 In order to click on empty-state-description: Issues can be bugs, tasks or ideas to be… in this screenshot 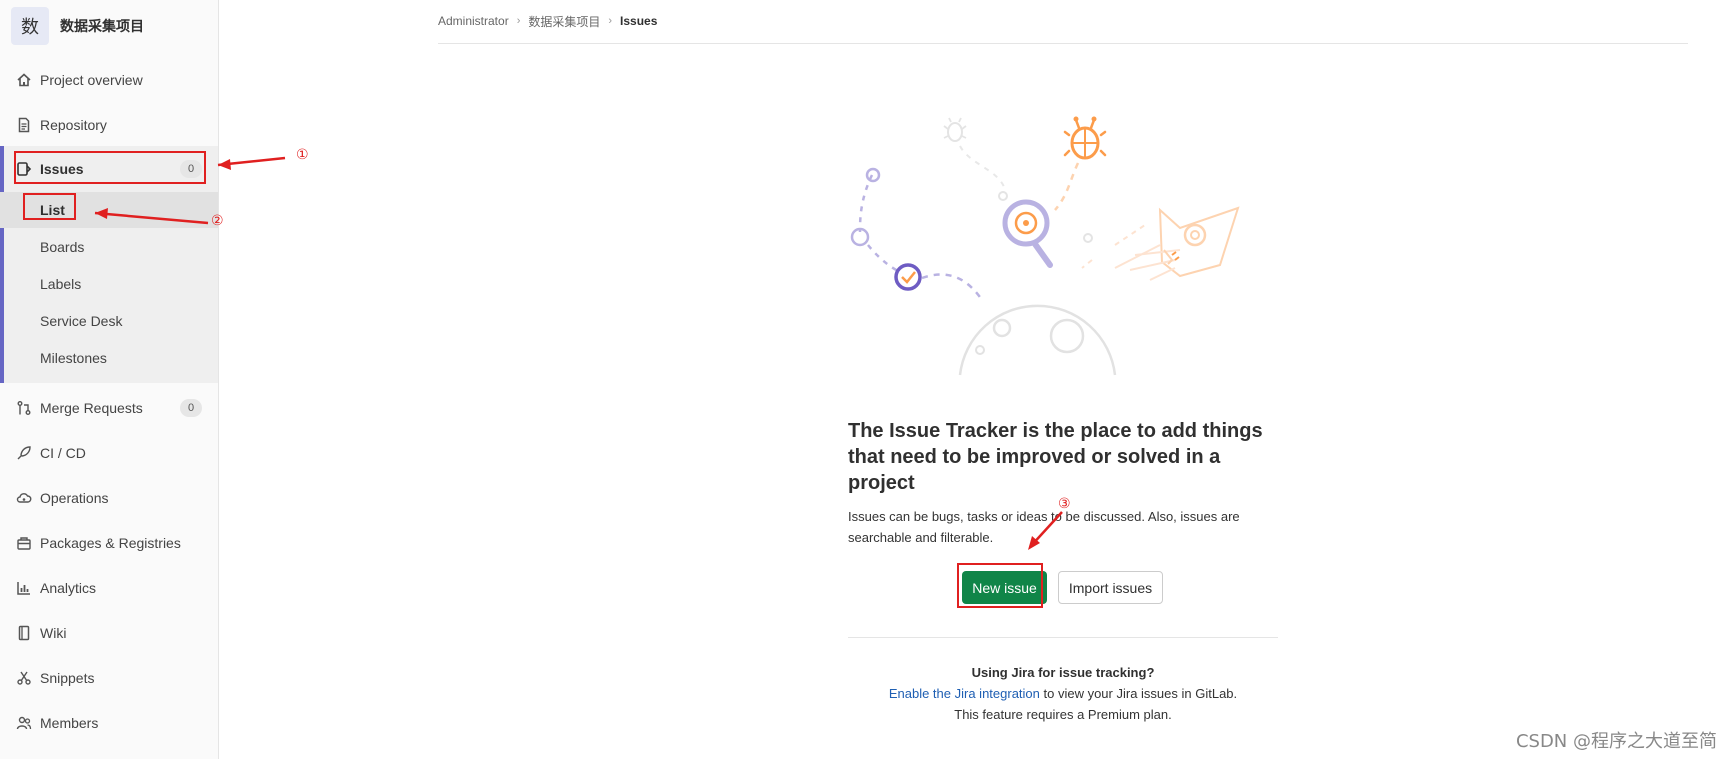, I will do `click(1044, 527)`.